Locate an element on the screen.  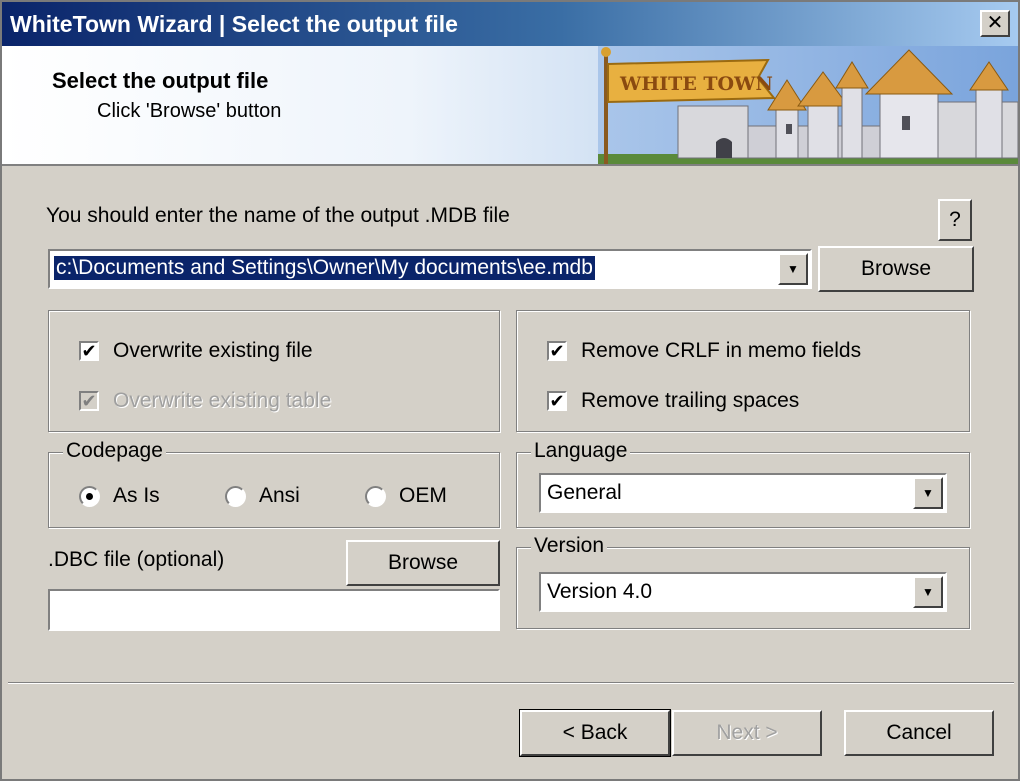
radio-dot-icon is located at coordinates (89, 496).